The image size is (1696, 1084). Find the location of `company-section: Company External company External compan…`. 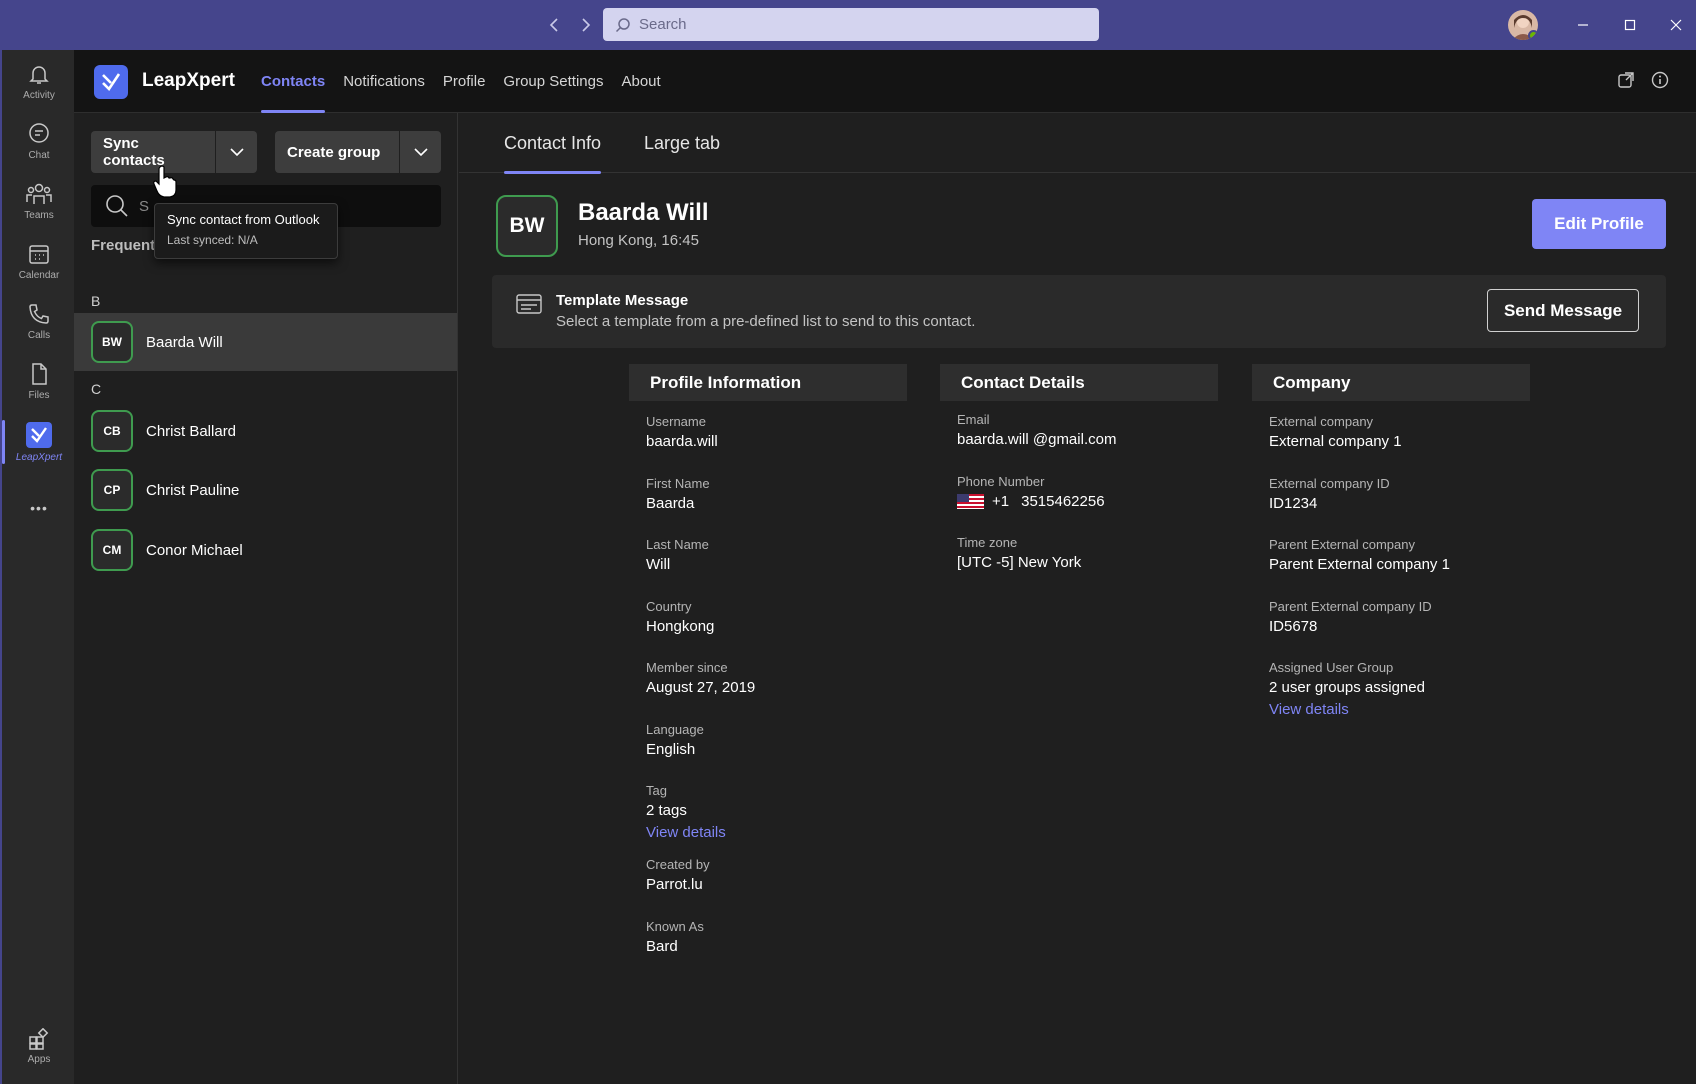

company-section: Company External company External compan… is located at coordinates (1391, 541).